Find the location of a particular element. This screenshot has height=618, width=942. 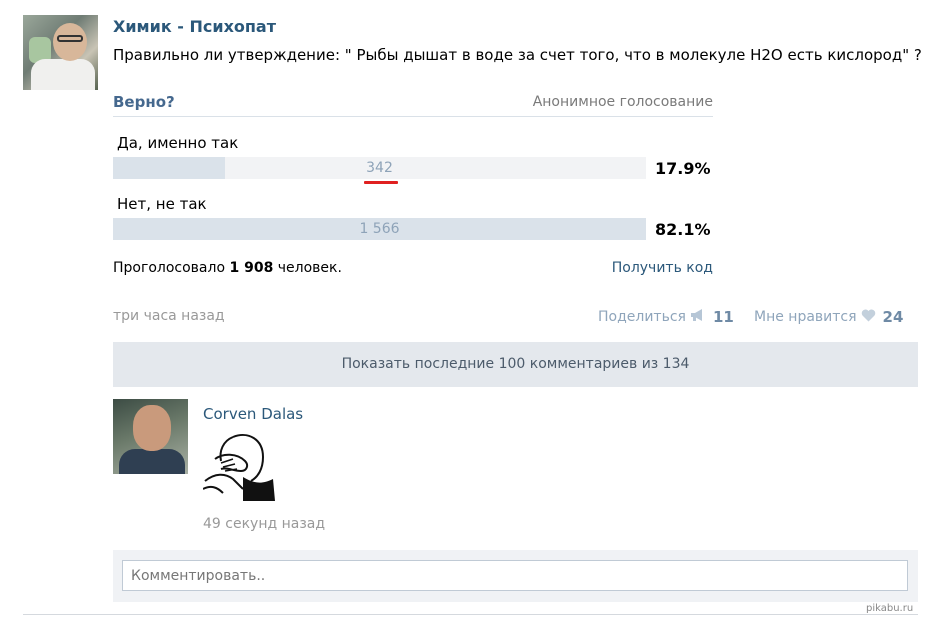

comment-form is located at coordinates (515, 576).